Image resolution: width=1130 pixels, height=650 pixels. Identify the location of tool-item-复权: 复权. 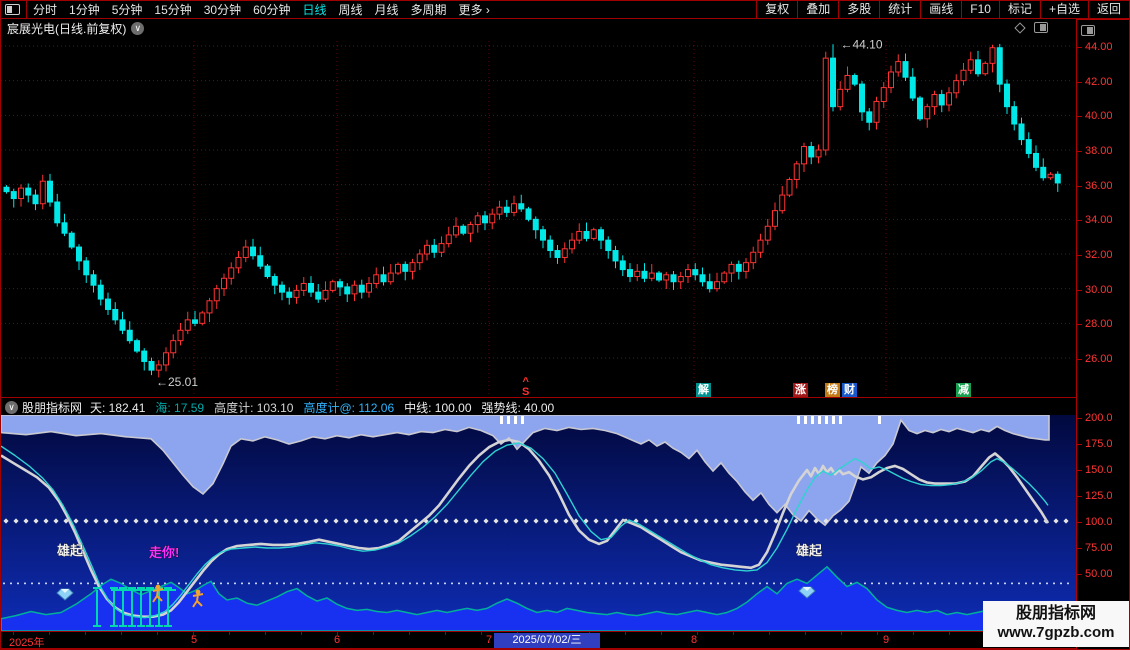
(776, 9).